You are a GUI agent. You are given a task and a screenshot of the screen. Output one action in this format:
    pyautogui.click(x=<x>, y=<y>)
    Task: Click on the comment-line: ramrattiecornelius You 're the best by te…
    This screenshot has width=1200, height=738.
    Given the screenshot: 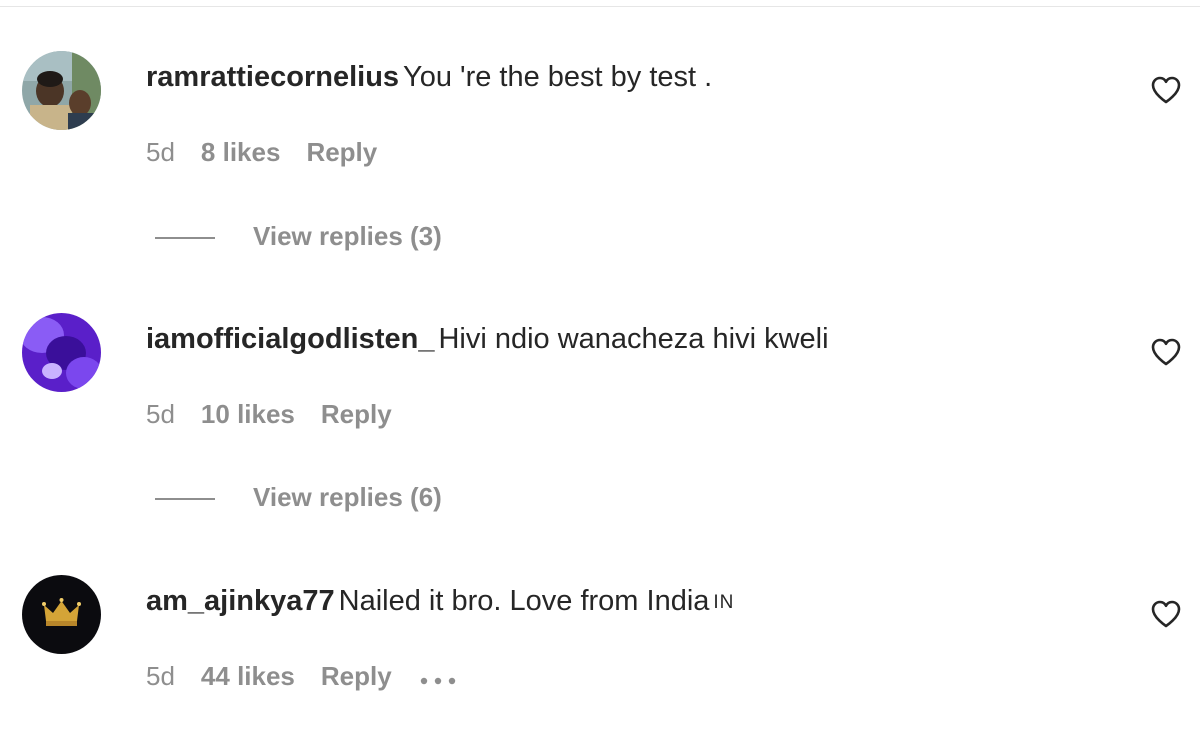 What is the action you would take?
    pyautogui.click(x=429, y=77)
    